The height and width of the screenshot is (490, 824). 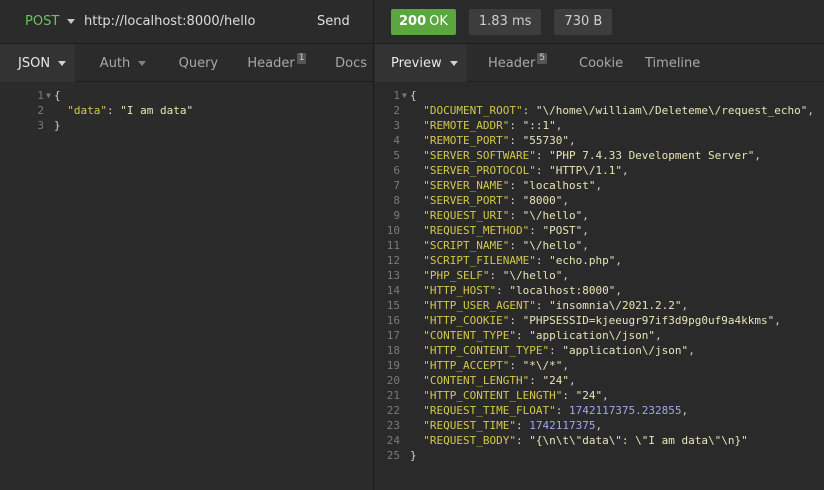 What do you see at coordinates (638, 440) in the screenshot?
I see `token-str: "{\n\t\"data\": \"I am data\"\n}"` at bounding box center [638, 440].